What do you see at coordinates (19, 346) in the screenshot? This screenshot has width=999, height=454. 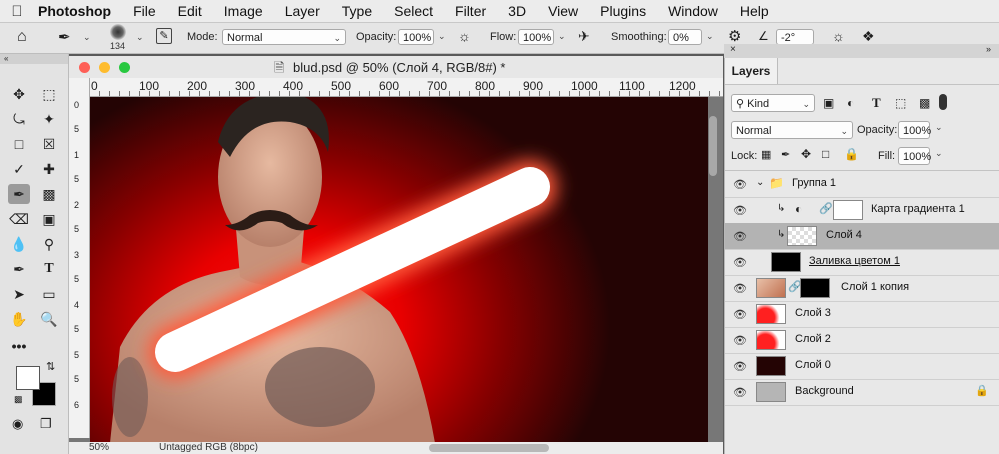 I see `more-tools-icon: •••` at bounding box center [19, 346].